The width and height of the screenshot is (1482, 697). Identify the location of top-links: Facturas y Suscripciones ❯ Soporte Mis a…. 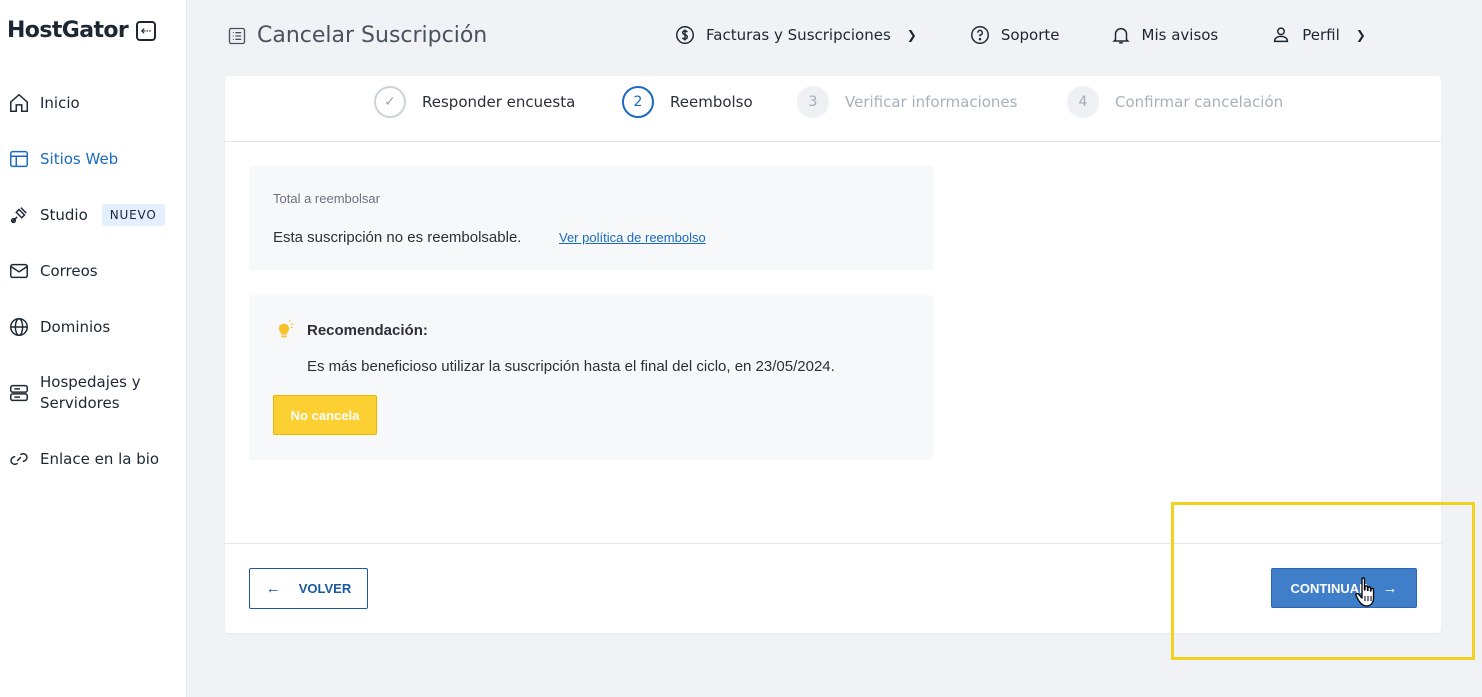
(1020, 35).